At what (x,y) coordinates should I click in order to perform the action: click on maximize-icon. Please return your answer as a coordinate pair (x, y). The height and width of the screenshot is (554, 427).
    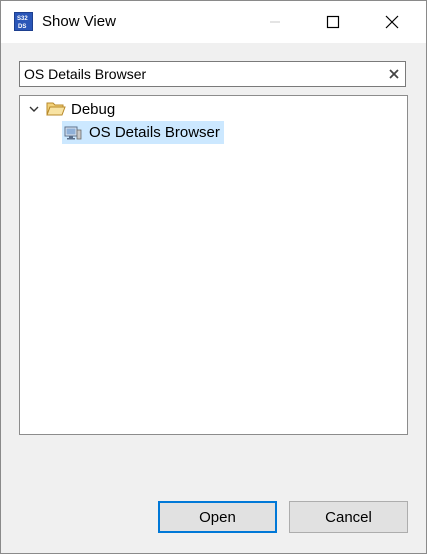
    Looking at the image, I should click on (333, 22).